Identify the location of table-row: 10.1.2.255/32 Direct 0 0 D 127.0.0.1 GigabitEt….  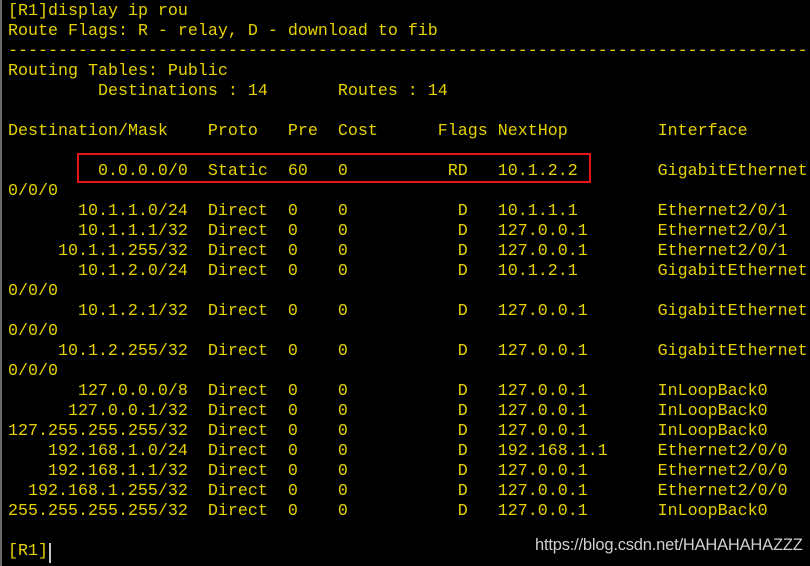
(408, 362).